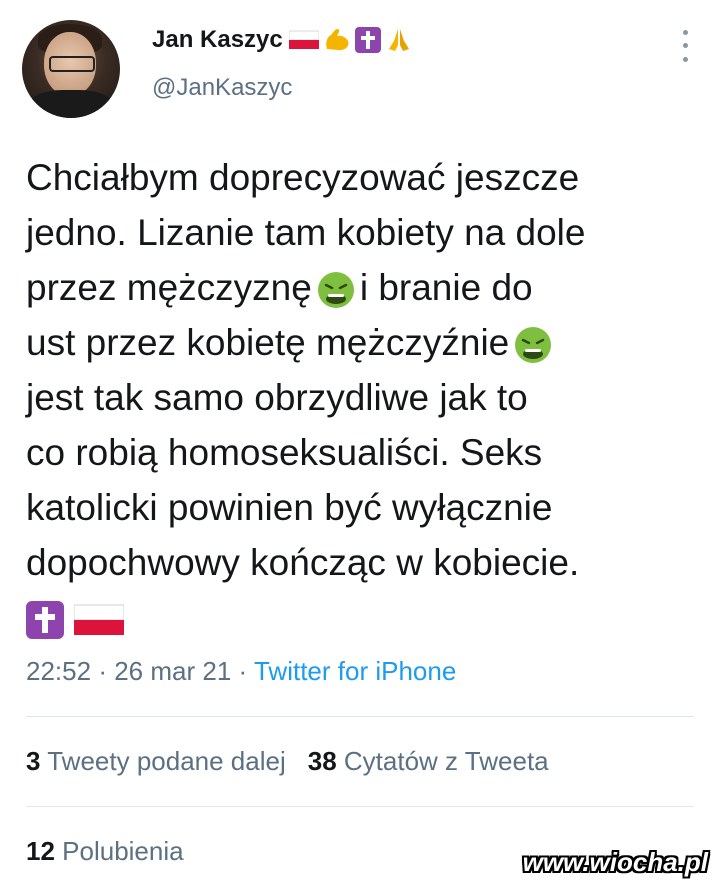 This screenshot has height=888, width=720. What do you see at coordinates (40, 851) in the screenshot?
I see `likes-count: 12` at bounding box center [40, 851].